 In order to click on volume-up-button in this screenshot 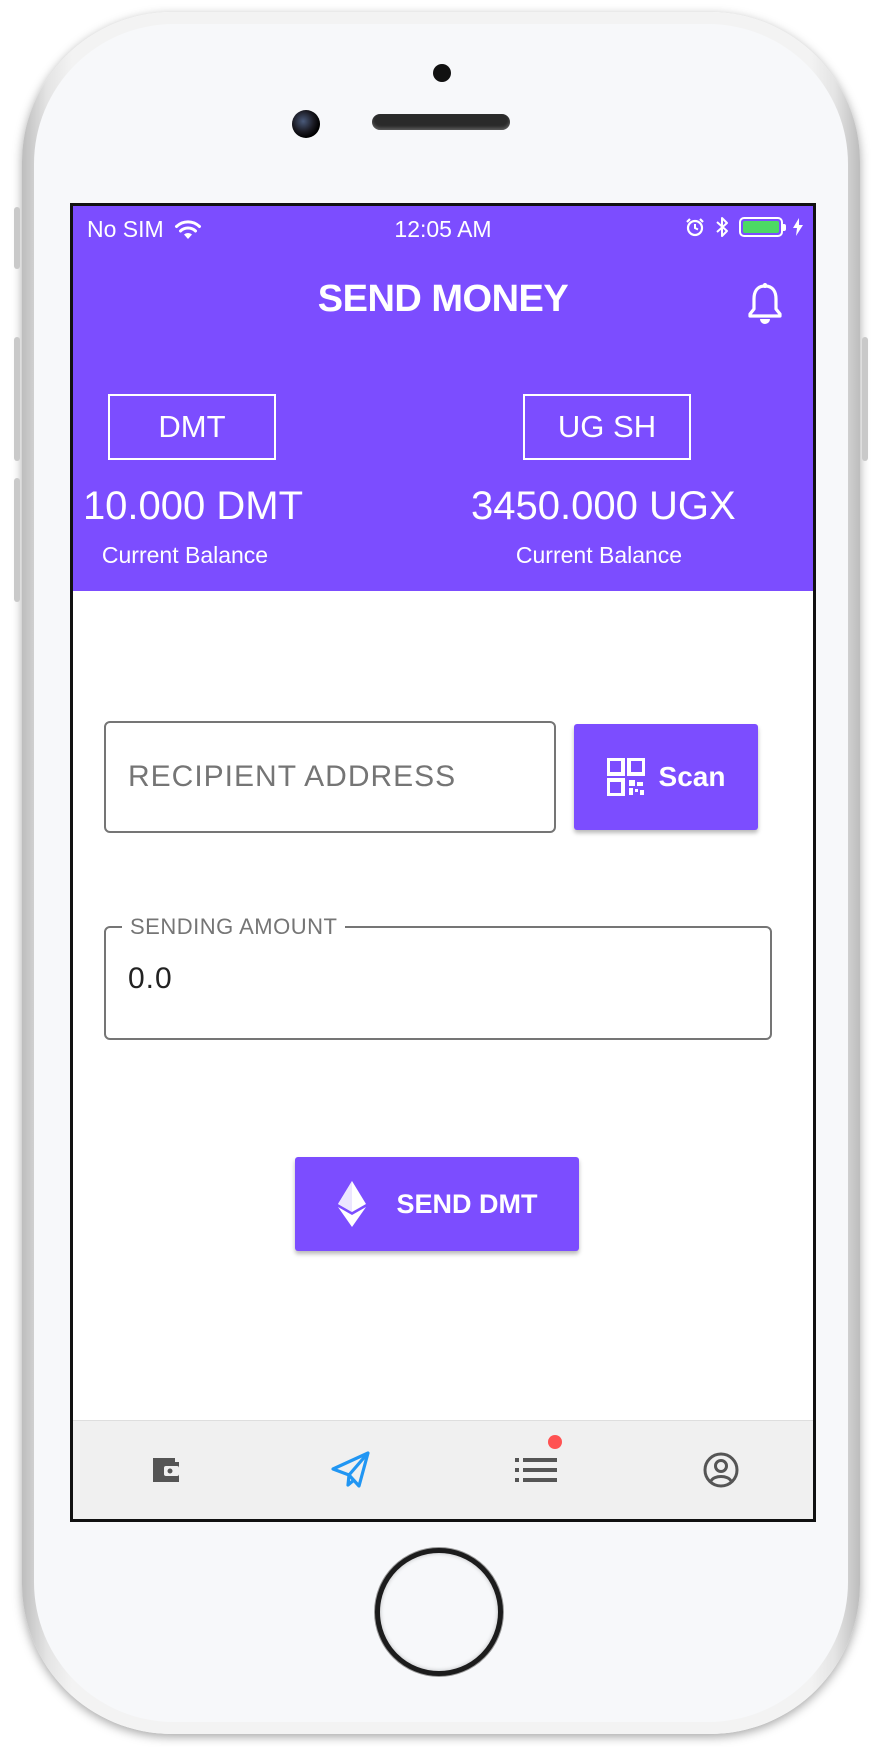, I will do `click(17, 399)`.